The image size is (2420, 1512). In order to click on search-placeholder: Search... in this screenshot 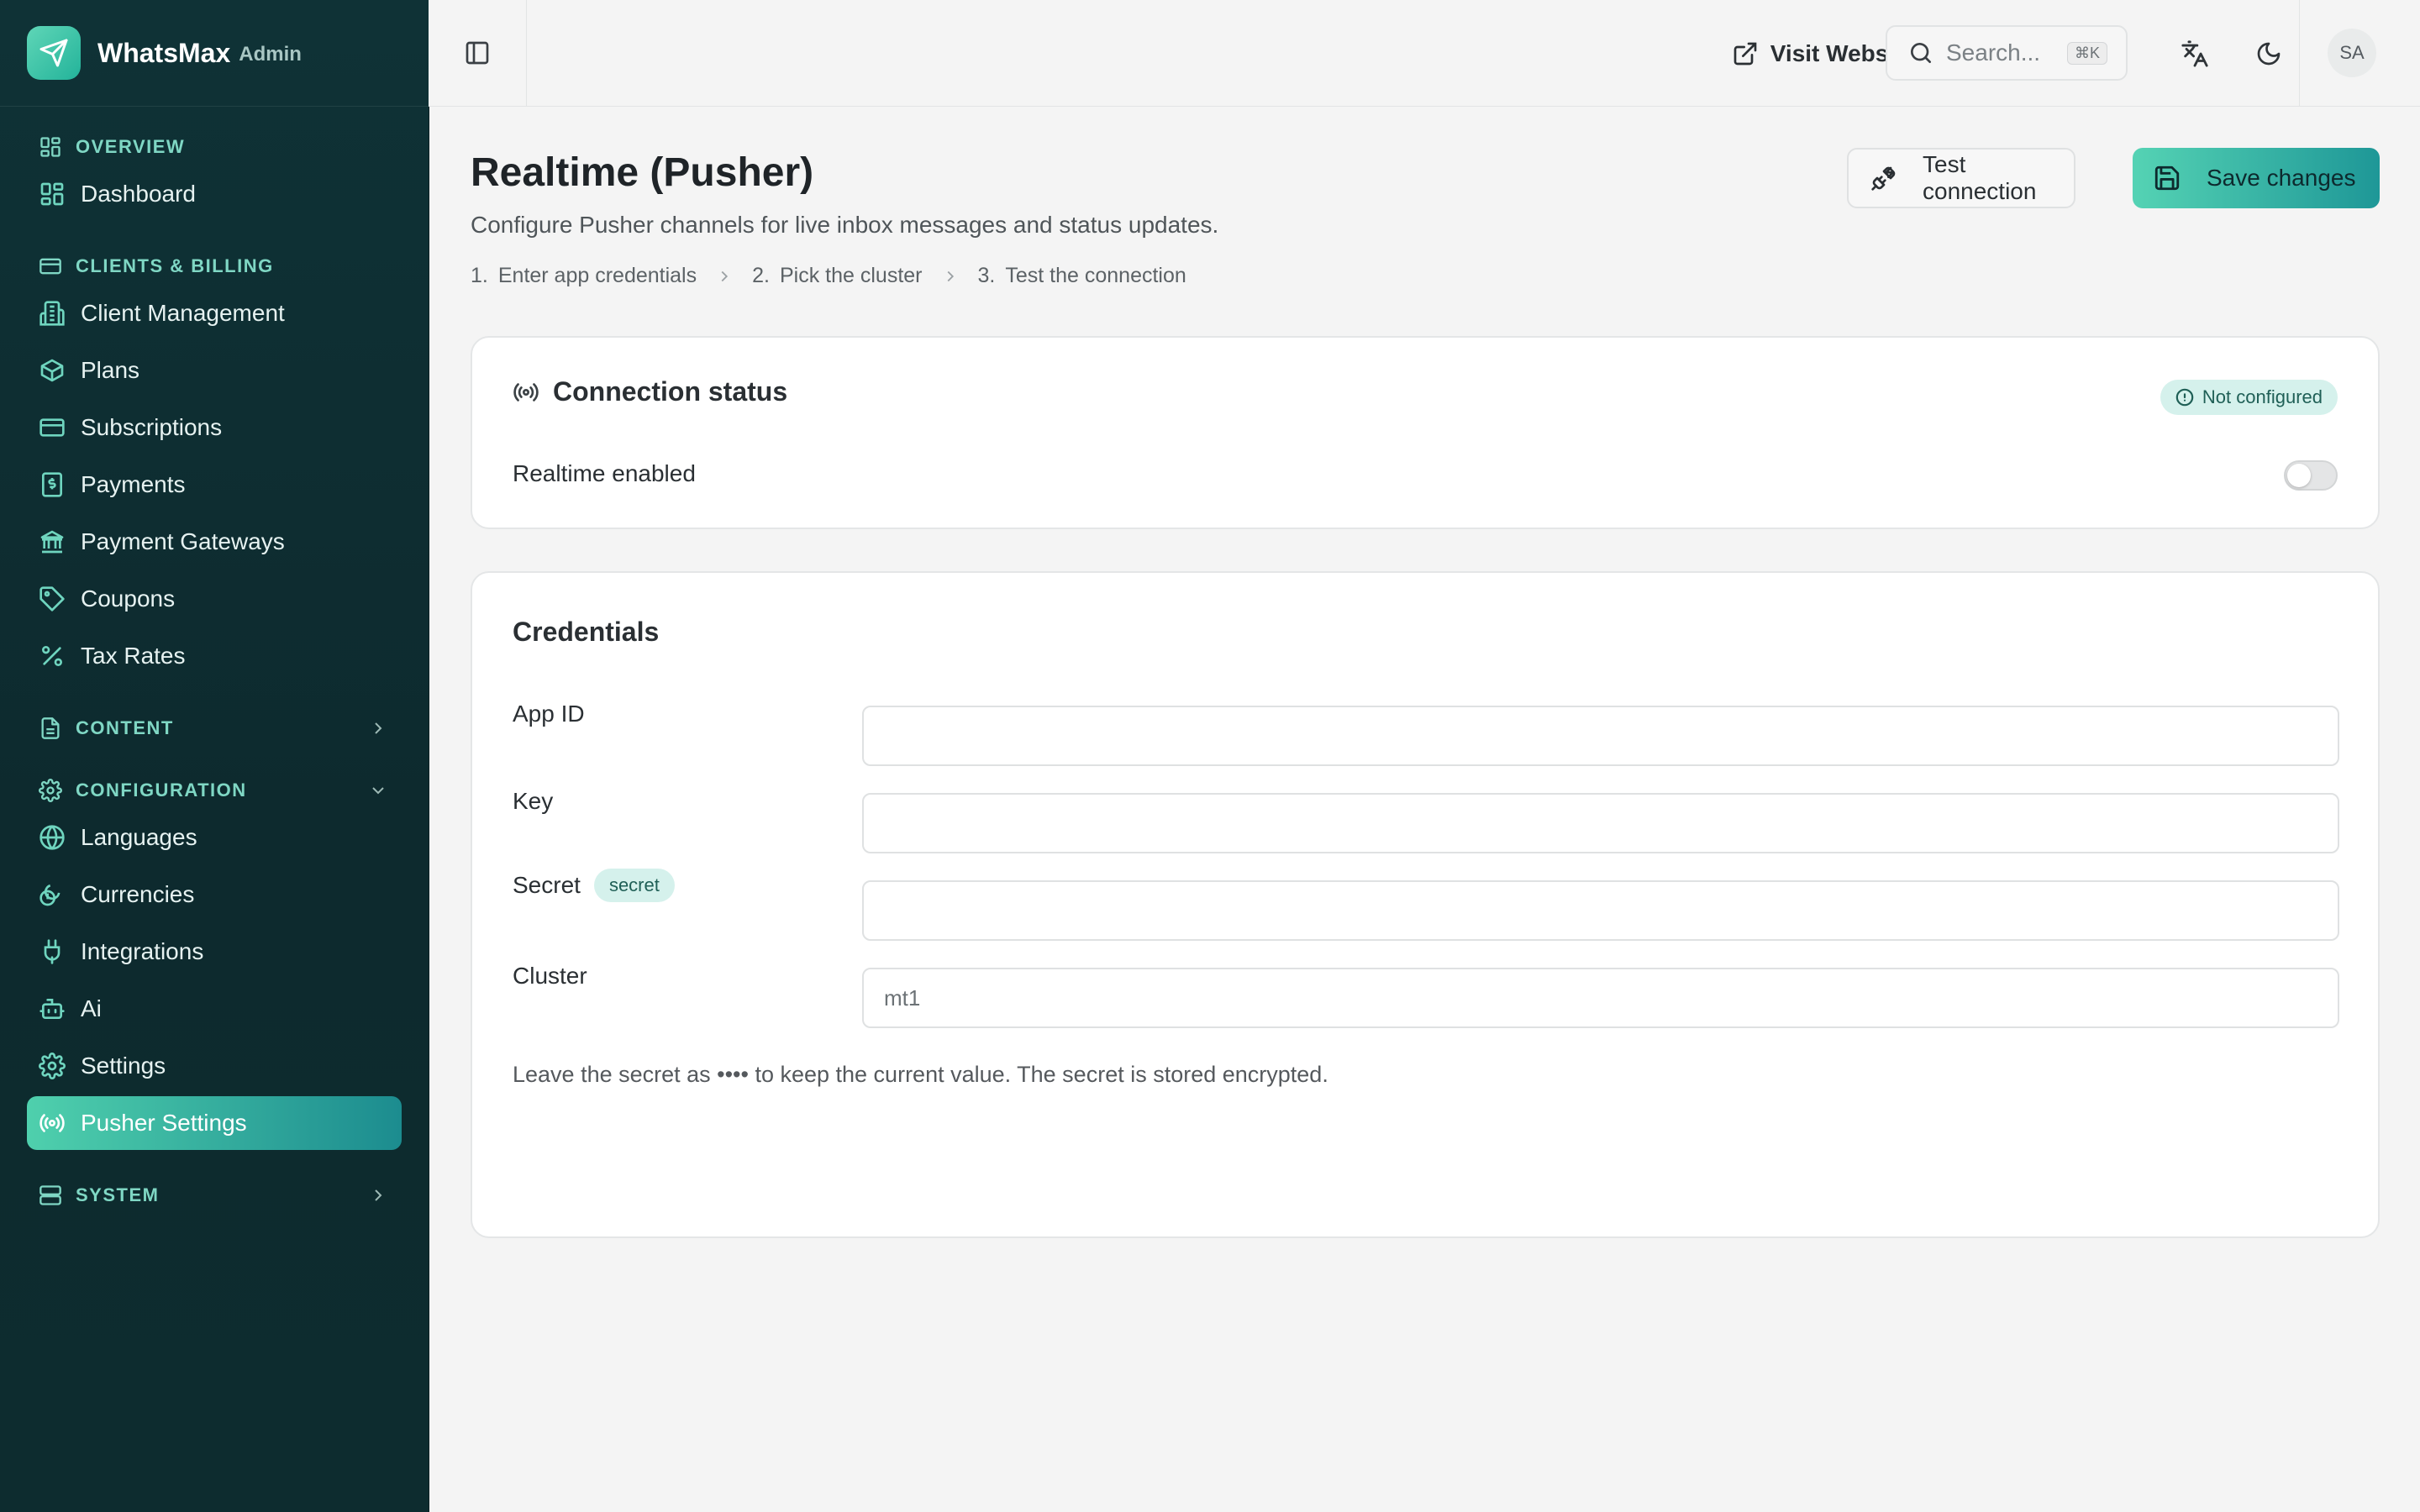, I will do `click(1993, 52)`.